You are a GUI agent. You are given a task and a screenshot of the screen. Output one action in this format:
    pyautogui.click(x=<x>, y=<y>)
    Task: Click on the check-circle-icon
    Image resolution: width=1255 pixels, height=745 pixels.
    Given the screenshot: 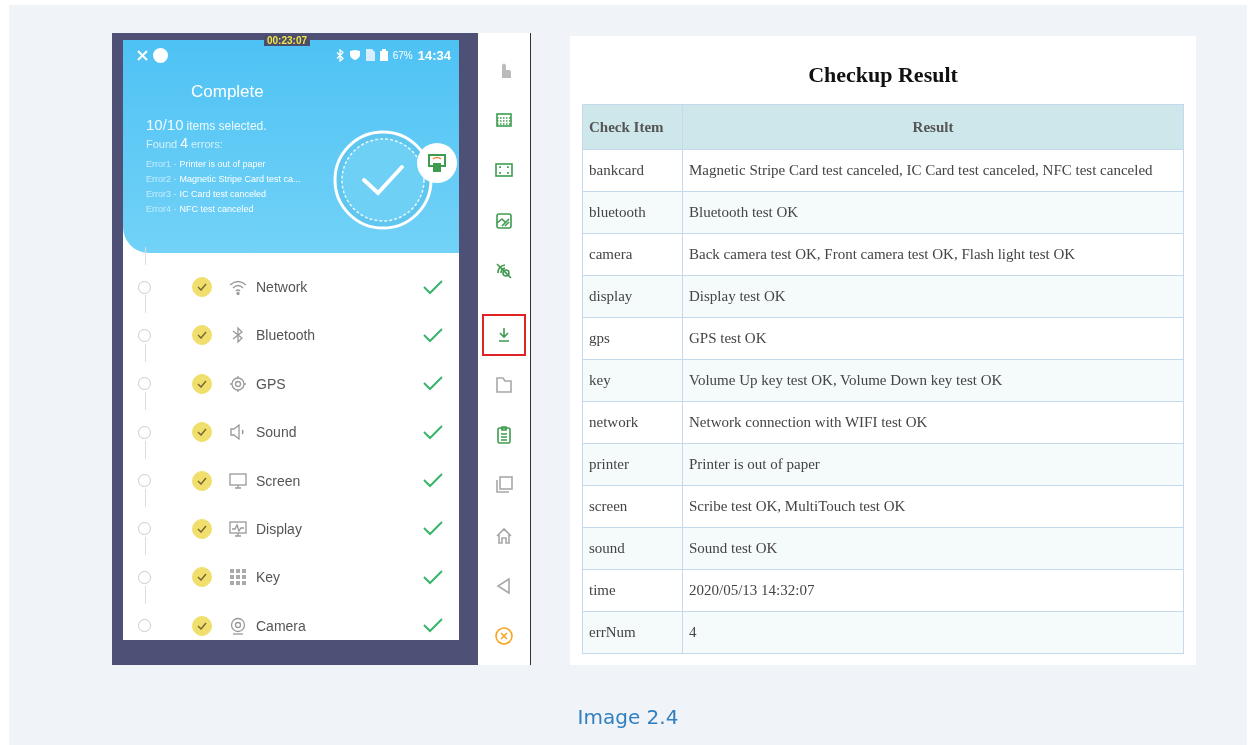 What is the action you would take?
    pyautogui.click(x=383, y=180)
    